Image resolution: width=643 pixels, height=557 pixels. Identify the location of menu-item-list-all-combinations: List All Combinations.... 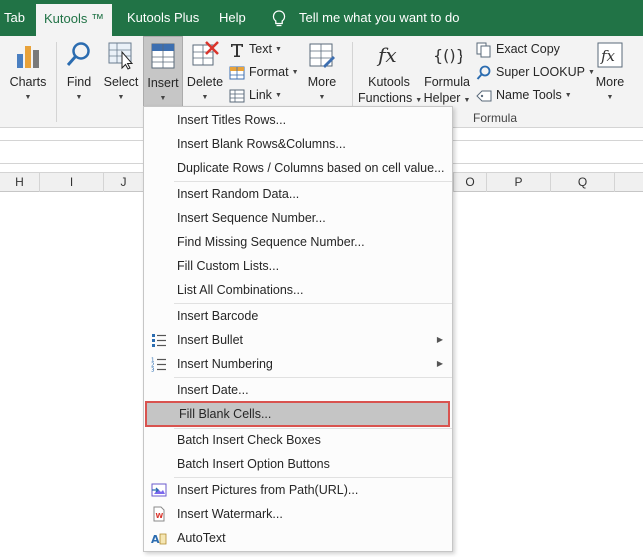
(298, 290).